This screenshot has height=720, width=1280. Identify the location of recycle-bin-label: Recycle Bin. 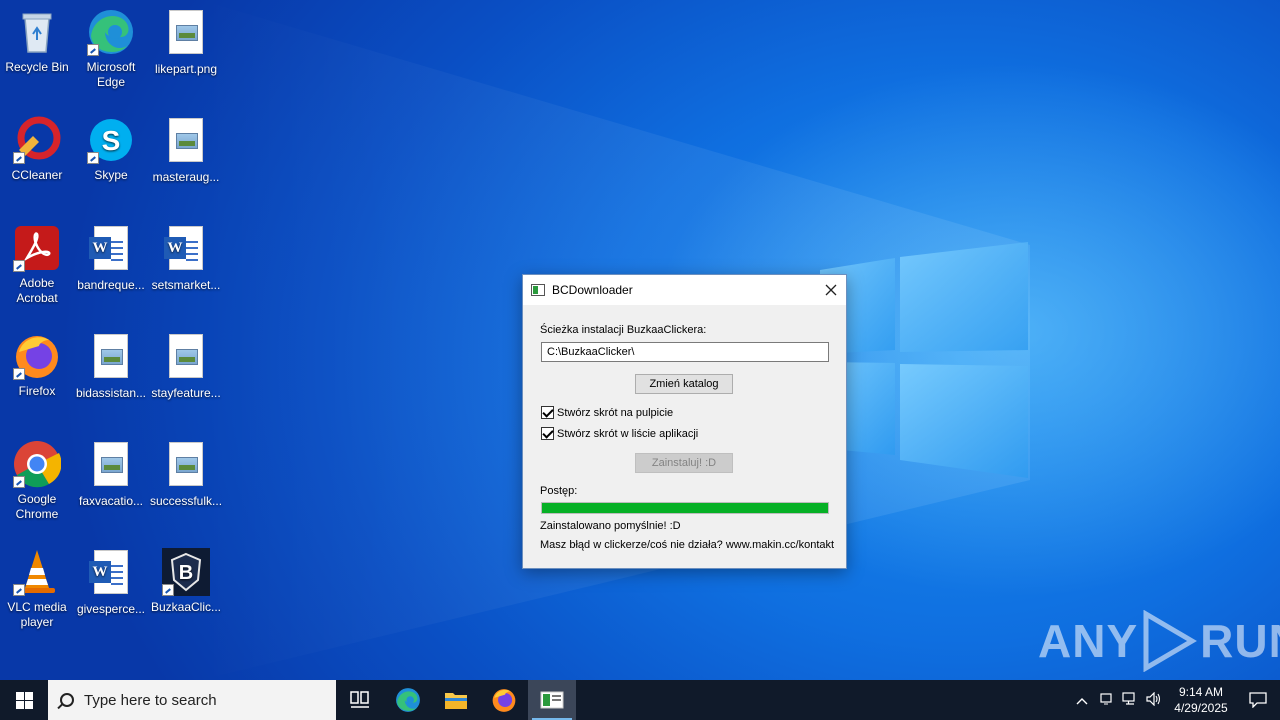
(37, 67).